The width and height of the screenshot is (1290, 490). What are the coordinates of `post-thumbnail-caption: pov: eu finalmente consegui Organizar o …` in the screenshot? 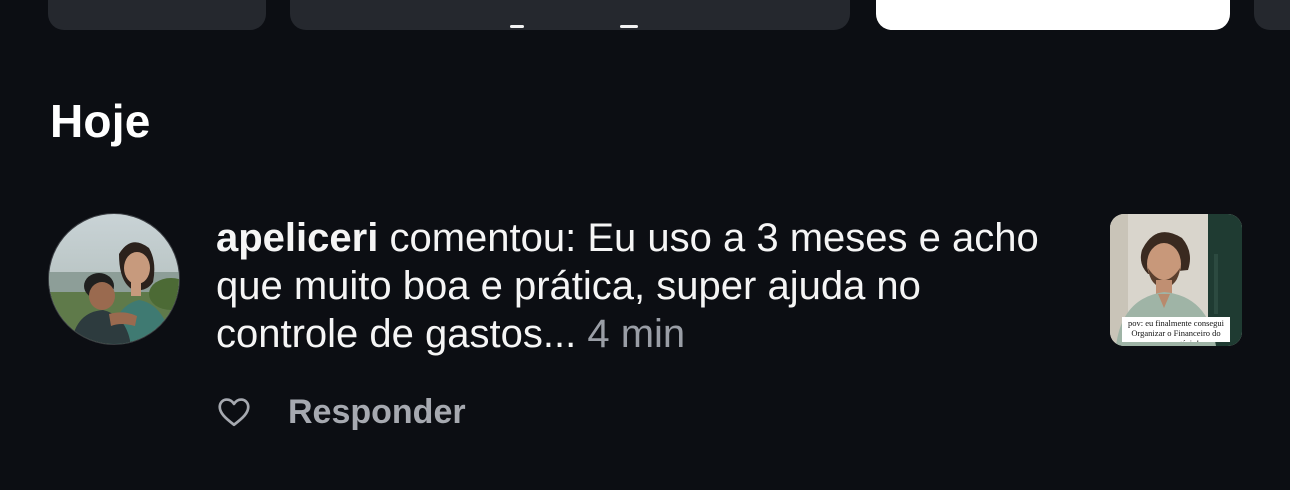 It's located at (1176, 329).